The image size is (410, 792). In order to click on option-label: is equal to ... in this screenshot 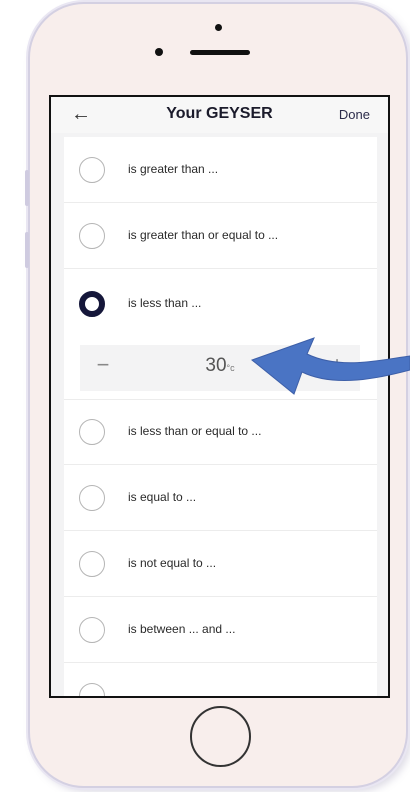, I will do `click(162, 496)`.